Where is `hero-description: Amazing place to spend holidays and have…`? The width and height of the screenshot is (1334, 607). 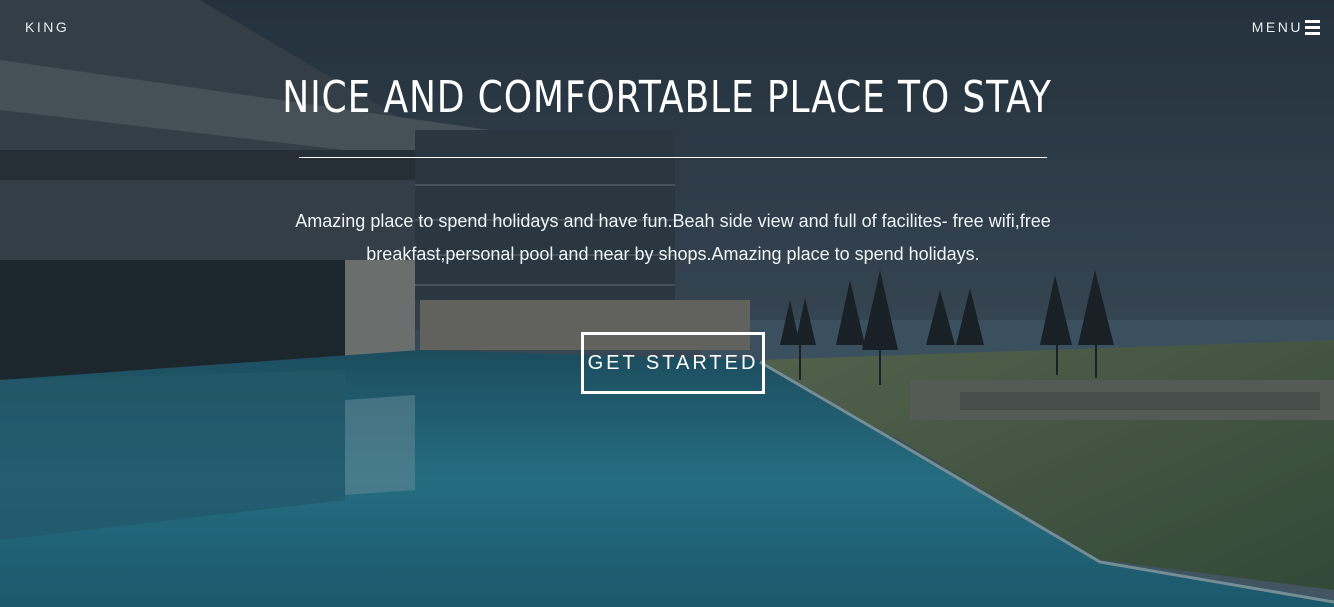 hero-description: Amazing place to spend holidays and have… is located at coordinates (673, 237).